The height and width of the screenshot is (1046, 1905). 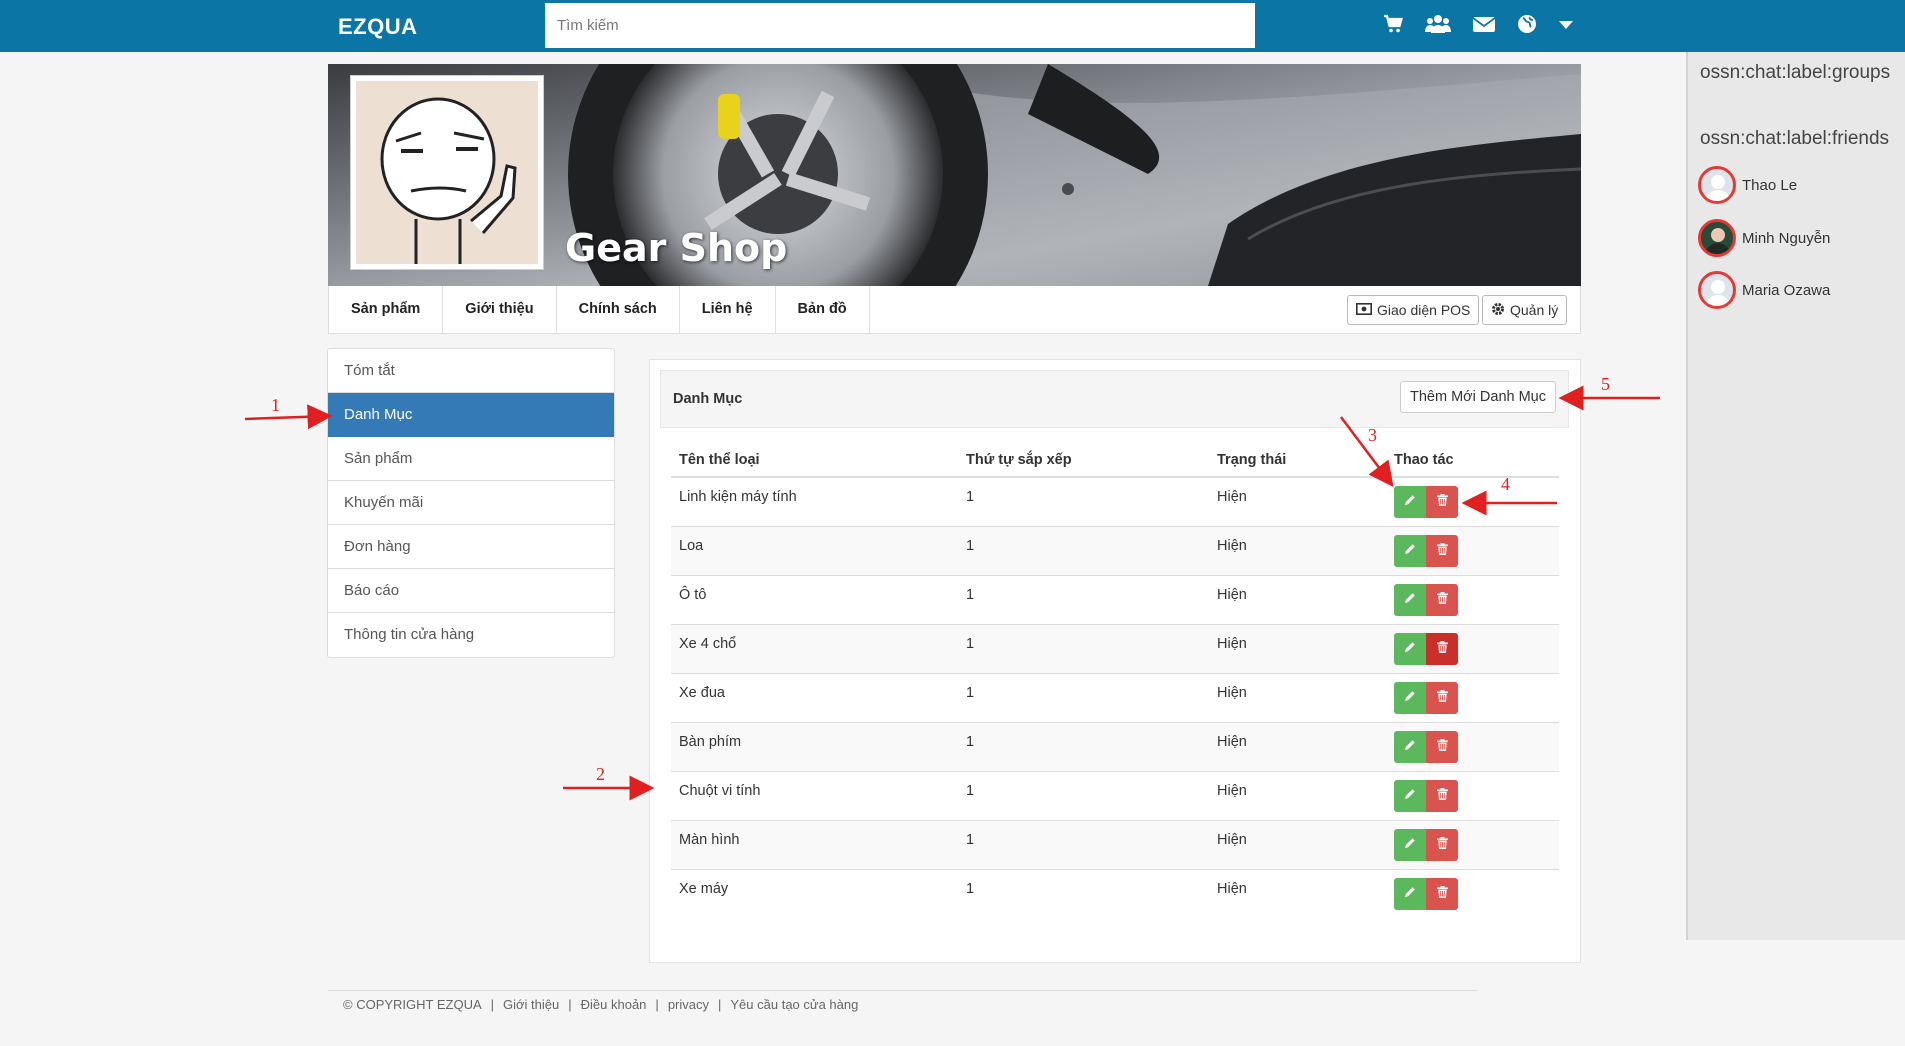 What do you see at coordinates (688, 1004) in the screenshot?
I see `footer-link-privacy: privacy` at bounding box center [688, 1004].